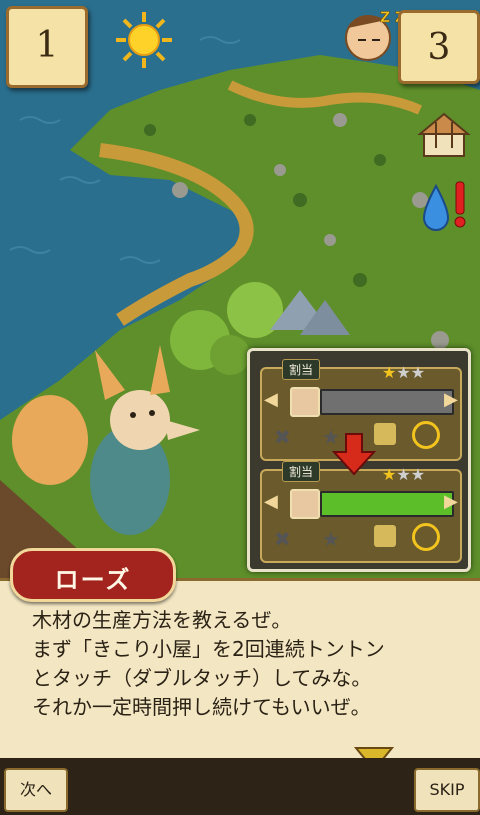 Image resolution: width=480 pixels, height=815 pixels. I want to click on assignment-bar-filled, so click(387, 504).